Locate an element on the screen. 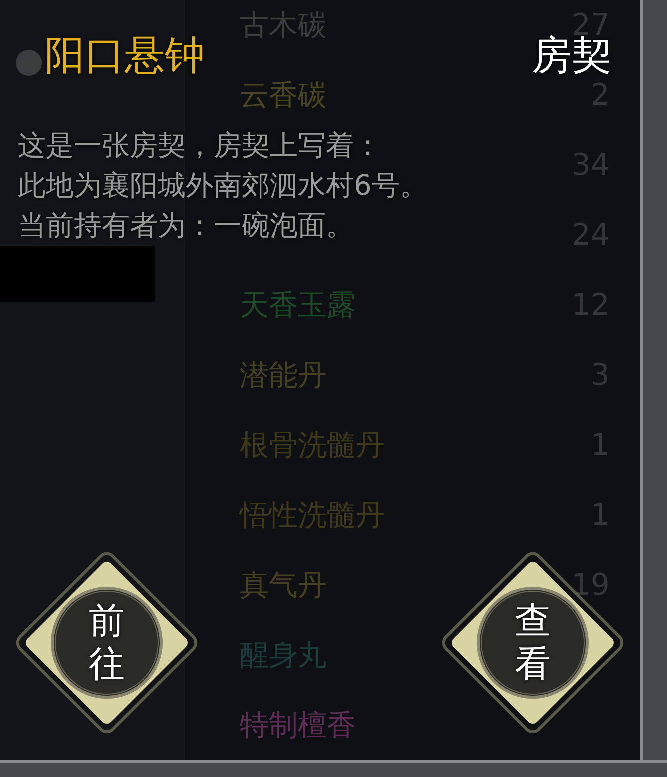  location-title: 阳口悬钟 is located at coordinates (125, 56).